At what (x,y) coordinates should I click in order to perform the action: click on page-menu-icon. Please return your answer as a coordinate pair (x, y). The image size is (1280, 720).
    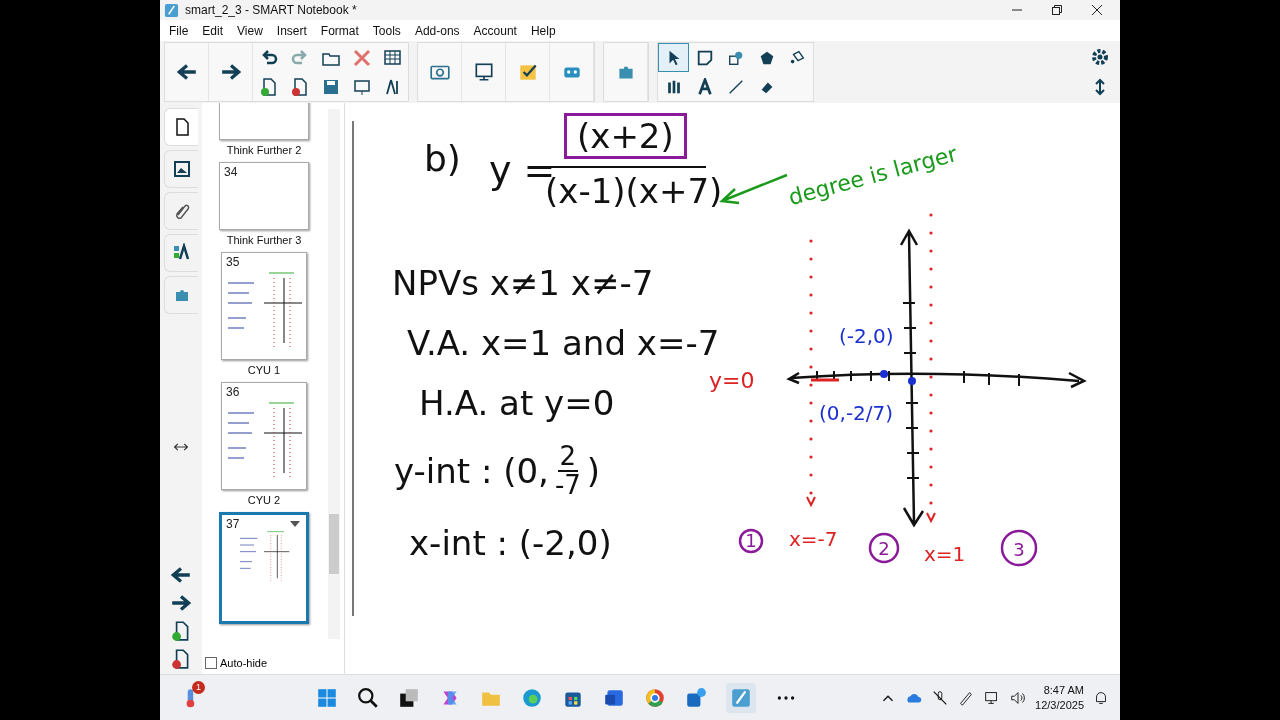
    Looking at the image, I should click on (295, 524).